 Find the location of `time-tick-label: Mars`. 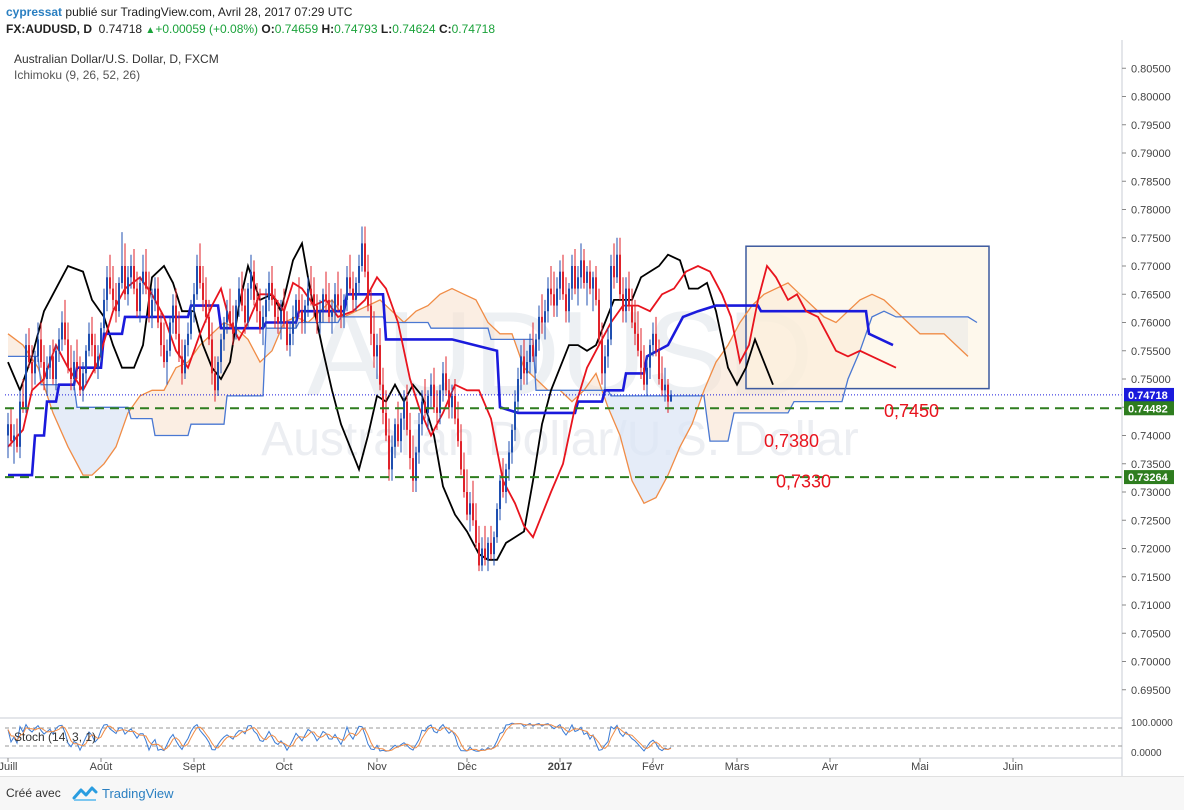

time-tick-label: Mars is located at coordinates (737, 767).